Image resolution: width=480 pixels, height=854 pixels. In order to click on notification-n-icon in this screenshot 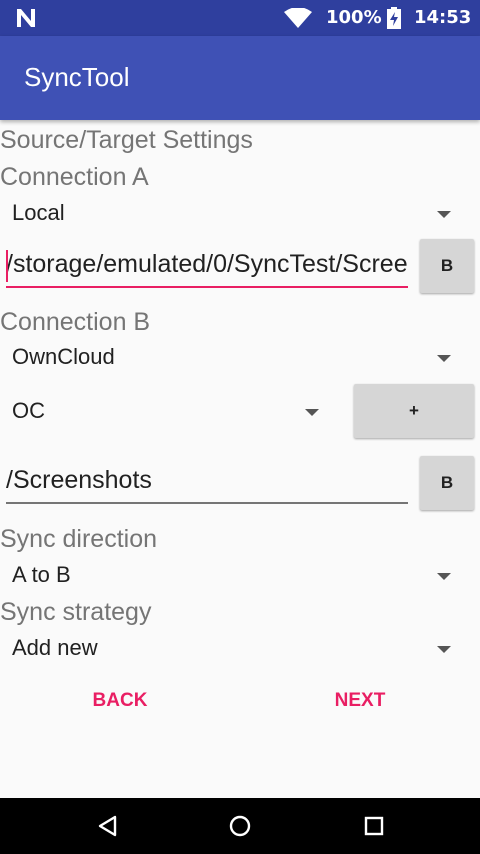, I will do `click(26, 18)`.